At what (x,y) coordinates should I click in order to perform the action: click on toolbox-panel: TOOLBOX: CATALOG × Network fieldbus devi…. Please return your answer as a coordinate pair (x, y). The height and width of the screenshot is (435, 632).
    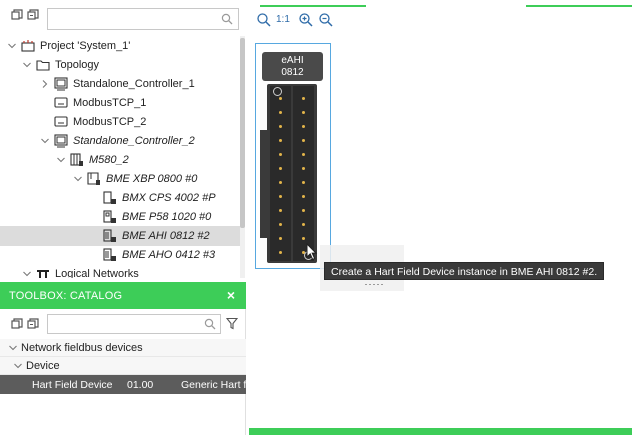
    Looking at the image, I should click on (124, 358).